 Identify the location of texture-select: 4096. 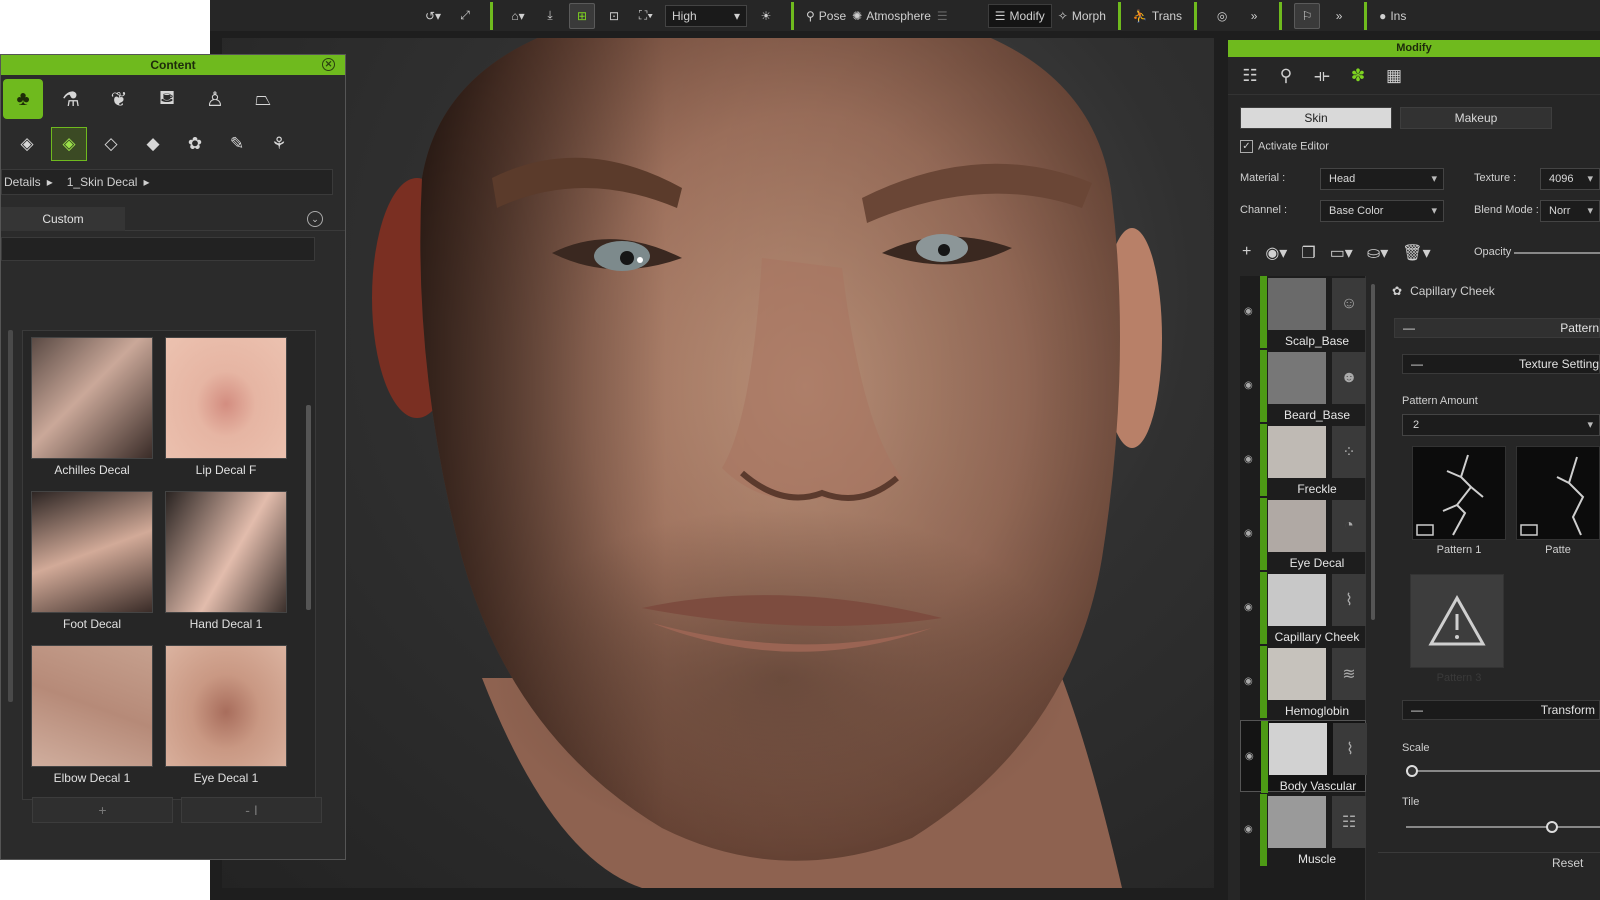
(1570, 179).